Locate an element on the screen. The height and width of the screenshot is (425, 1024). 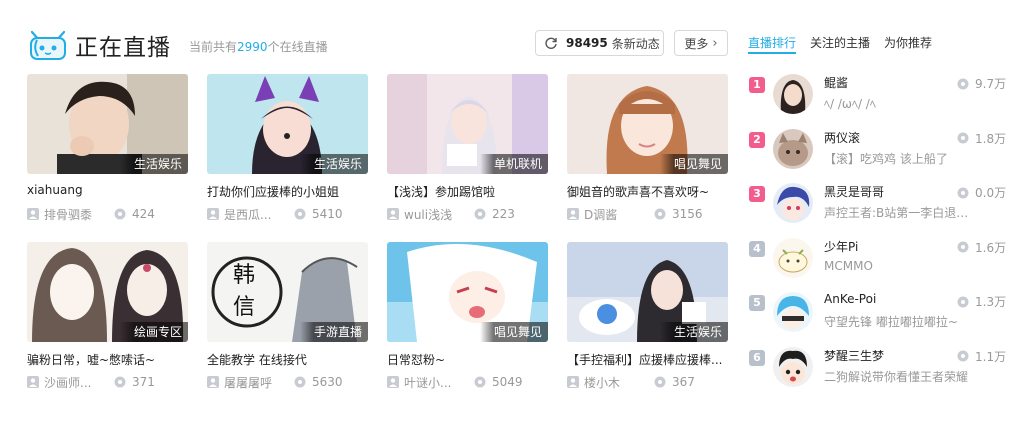
category-tag: 手游直播 is located at coordinates (333, 332).